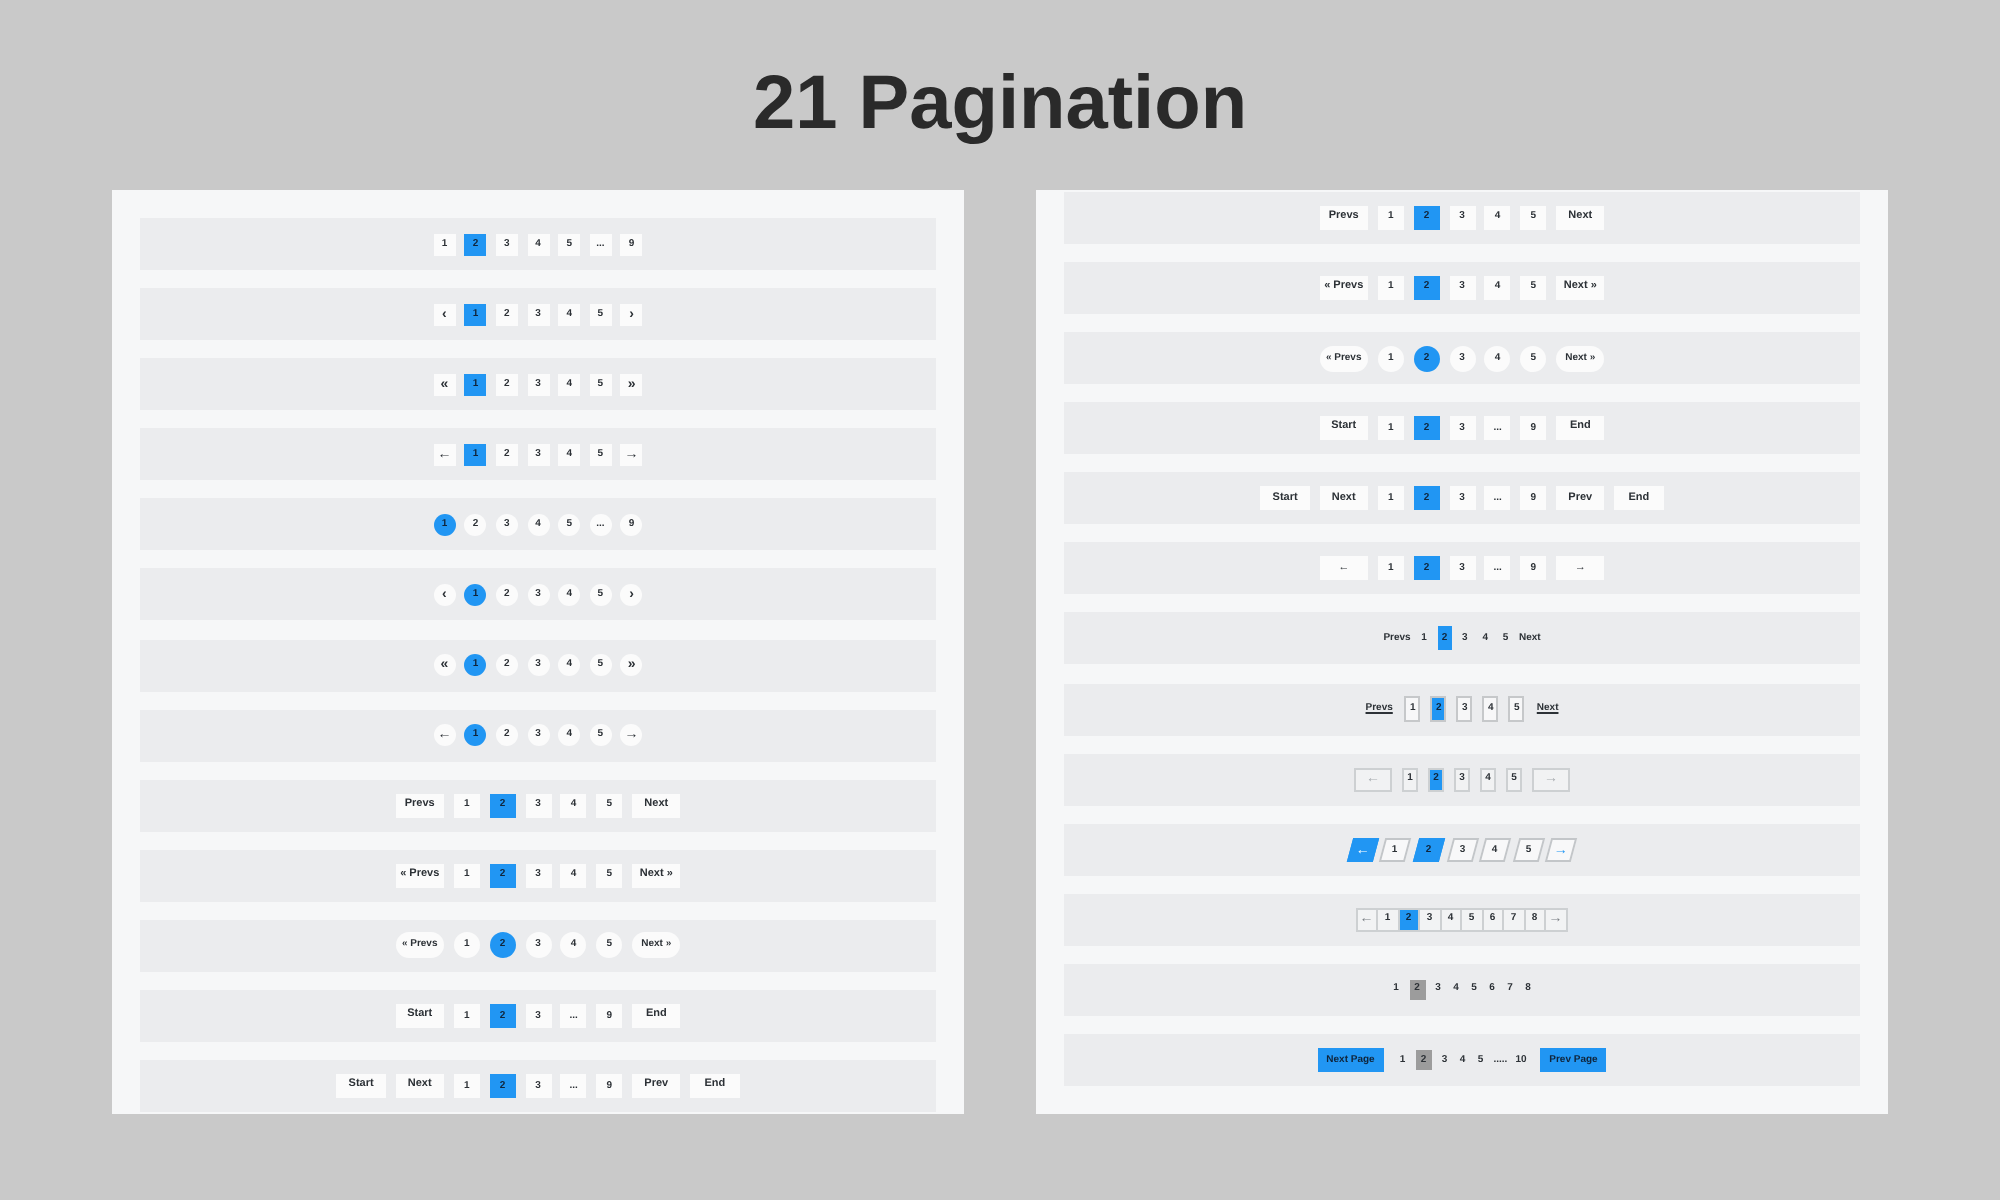  Describe the element at coordinates (1000, 104) in the screenshot. I see `page-title: 21 Pagination` at that location.